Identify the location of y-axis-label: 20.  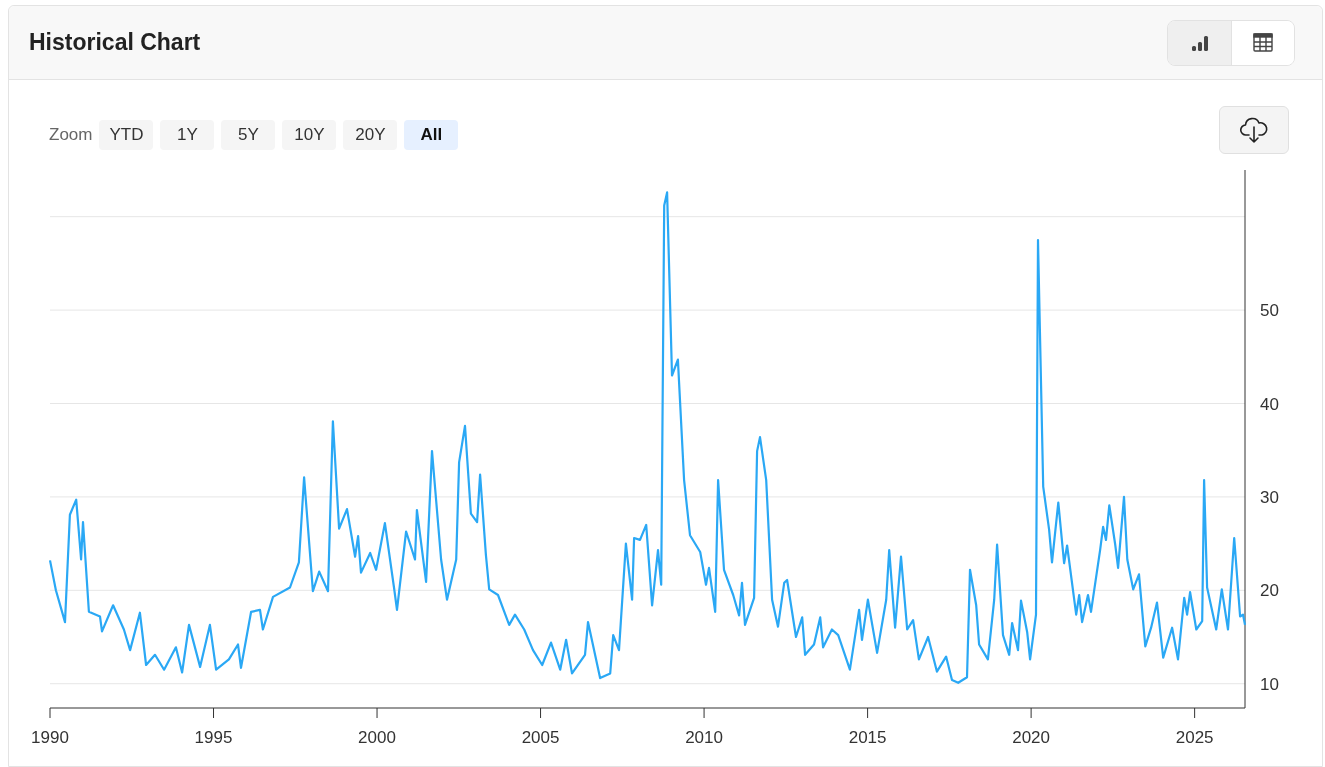
(1269, 591).